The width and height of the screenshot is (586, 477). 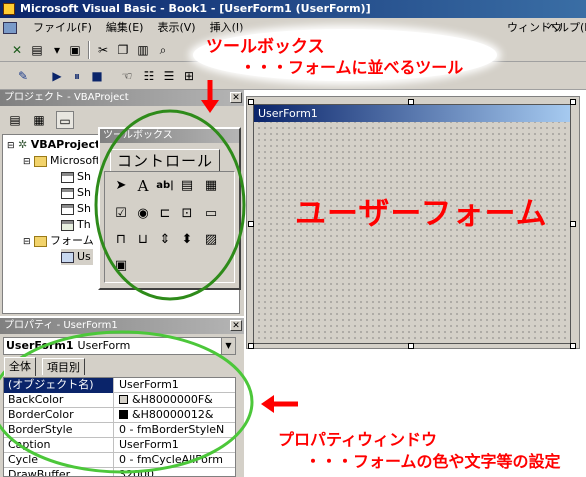 I want to click on userform-annotation: ユーザーフォーム, so click(x=421, y=214).